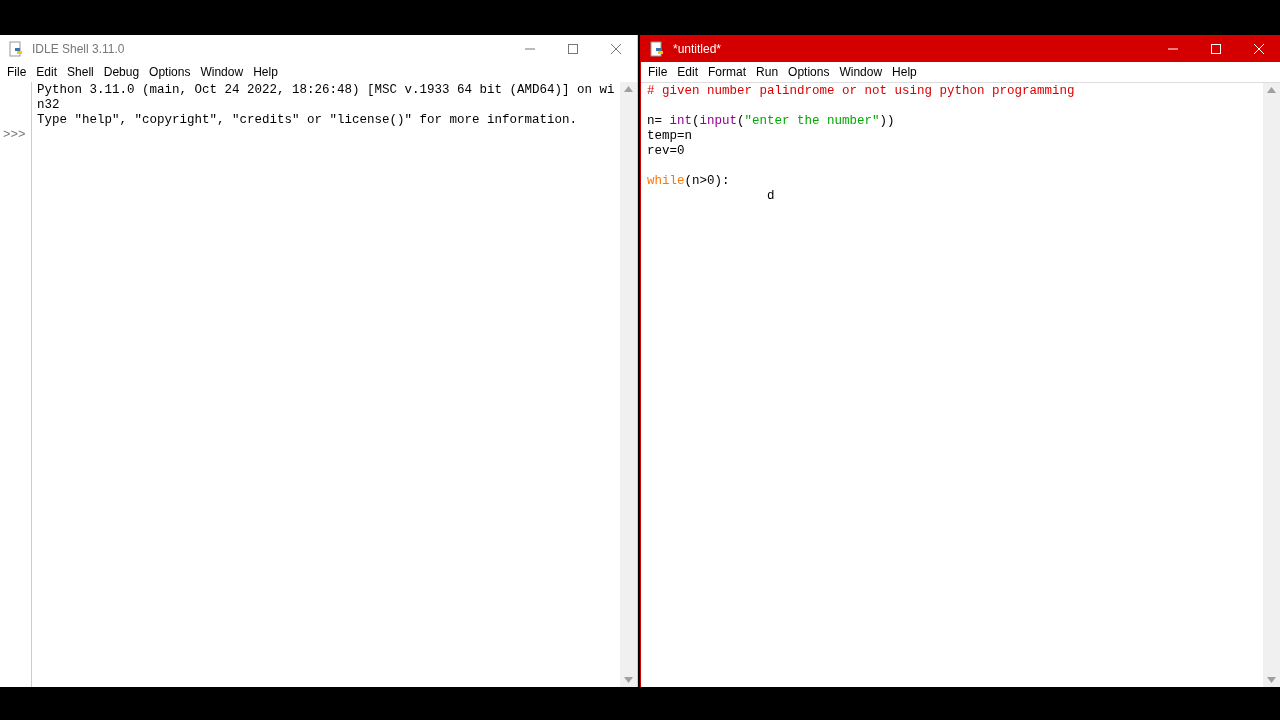  What do you see at coordinates (669, 136) in the screenshot?
I see `code-line: temp=n` at bounding box center [669, 136].